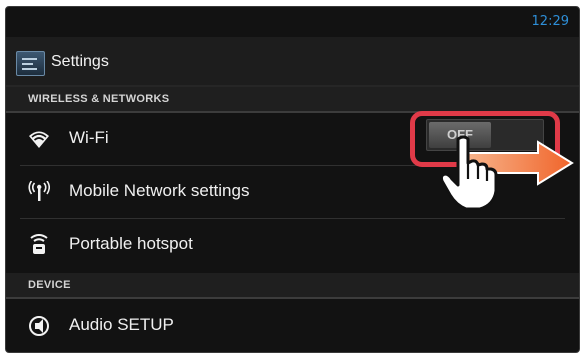  What do you see at coordinates (49, 285) in the screenshot?
I see `section-header-label: DEVICE` at bounding box center [49, 285].